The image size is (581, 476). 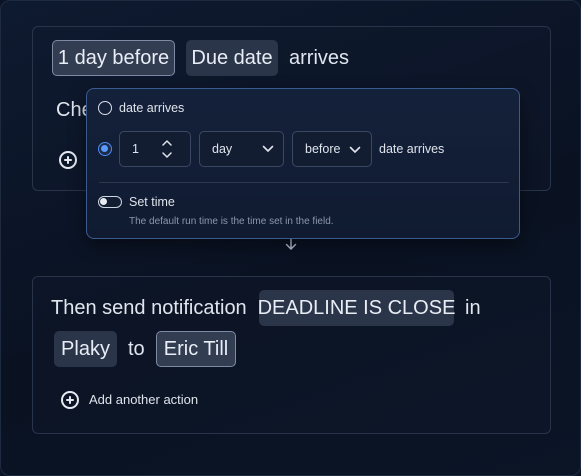 What do you see at coordinates (323, 149) in the screenshot?
I see `direction-select-value: before` at bounding box center [323, 149].